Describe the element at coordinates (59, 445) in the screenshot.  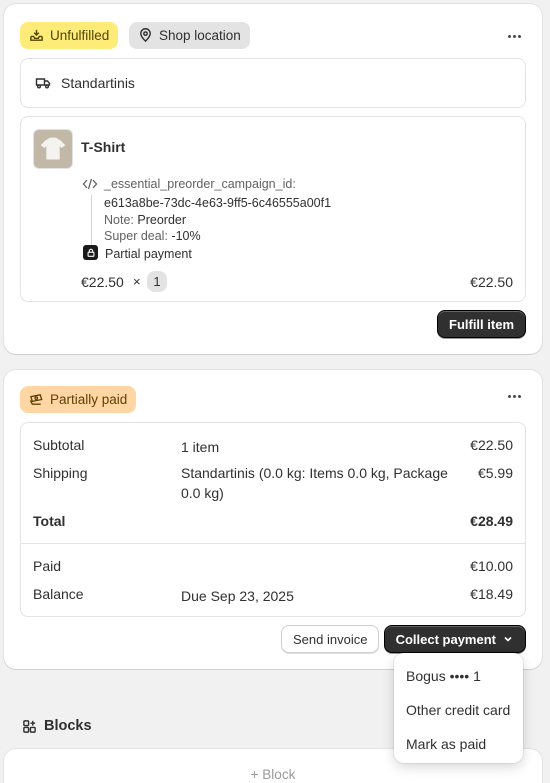
I see `subtotal-label: Subtotal` at that location.